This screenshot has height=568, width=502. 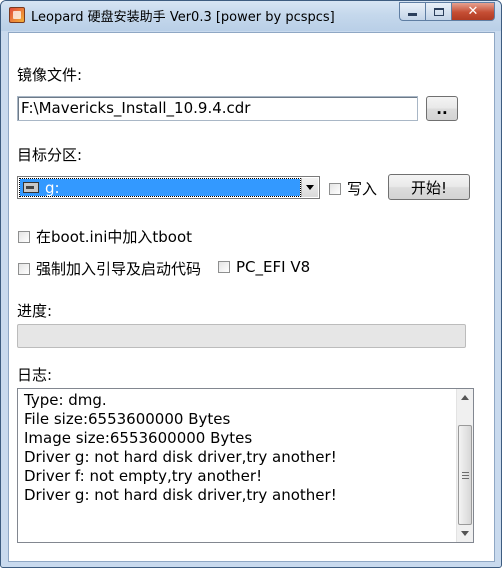 I want to click on boot-ini-checkbox: 在boot.ini中加入tboot, so click(x=105, y=236).